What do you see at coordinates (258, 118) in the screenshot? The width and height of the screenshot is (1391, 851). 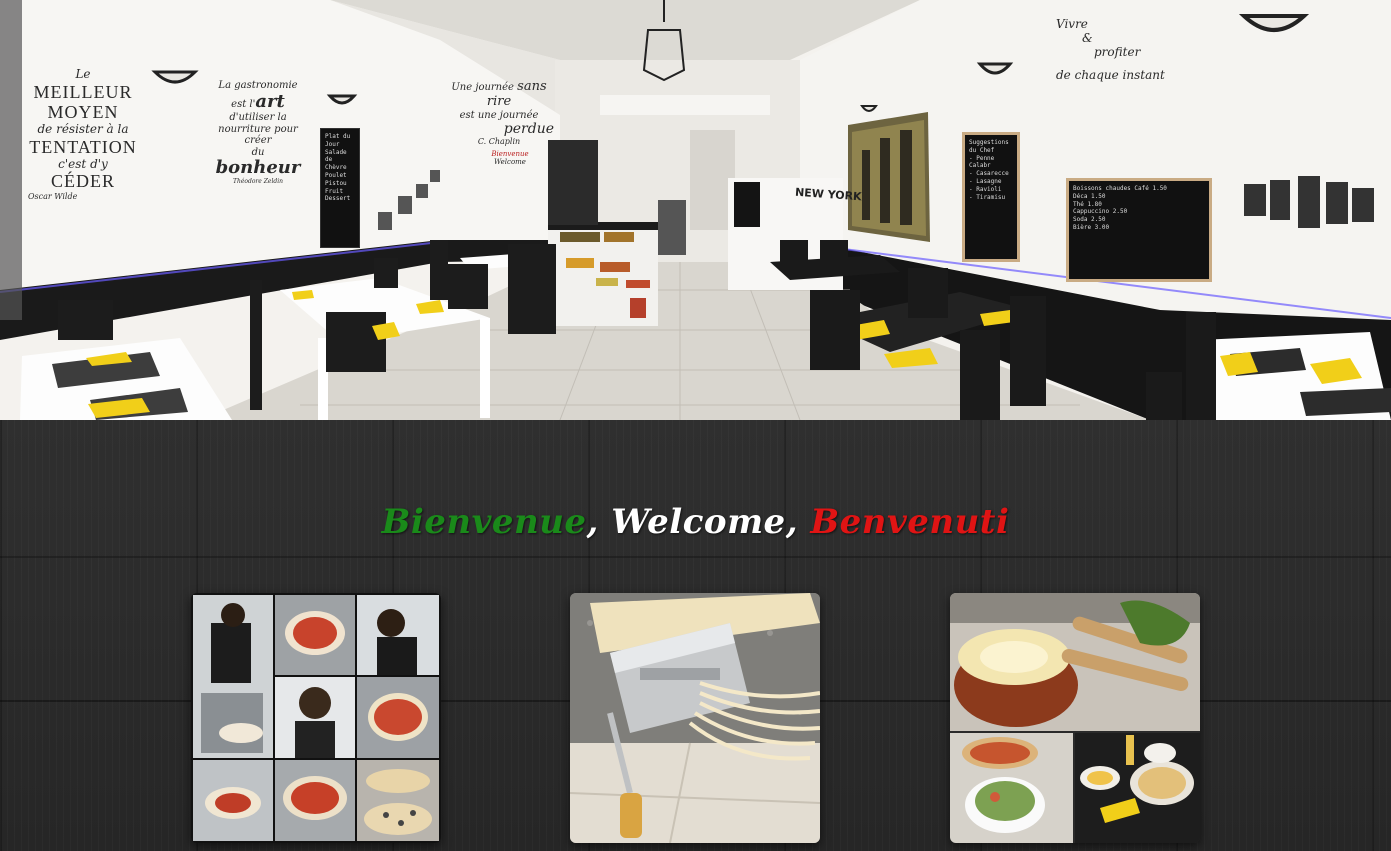 I see `wall-quote-line: d'utiliser la` at bounding box center [258, 118].